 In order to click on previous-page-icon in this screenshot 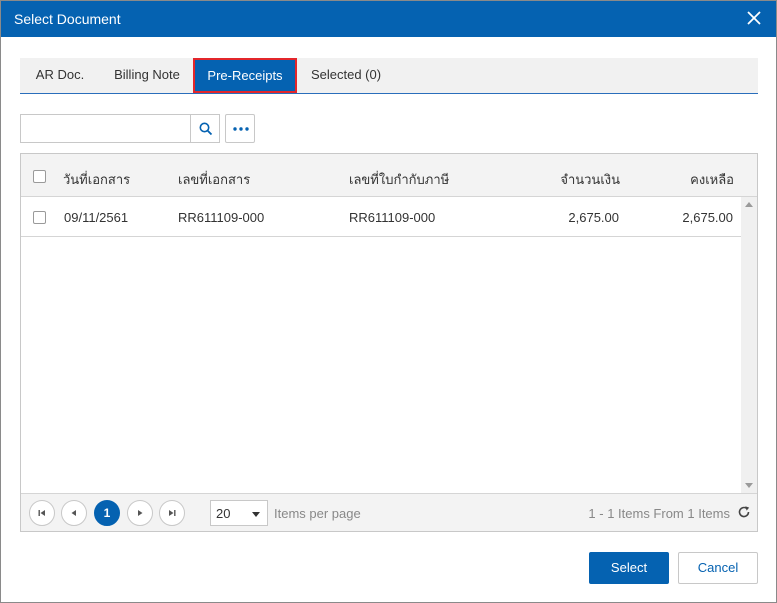, I will do `click(73, 513)`.